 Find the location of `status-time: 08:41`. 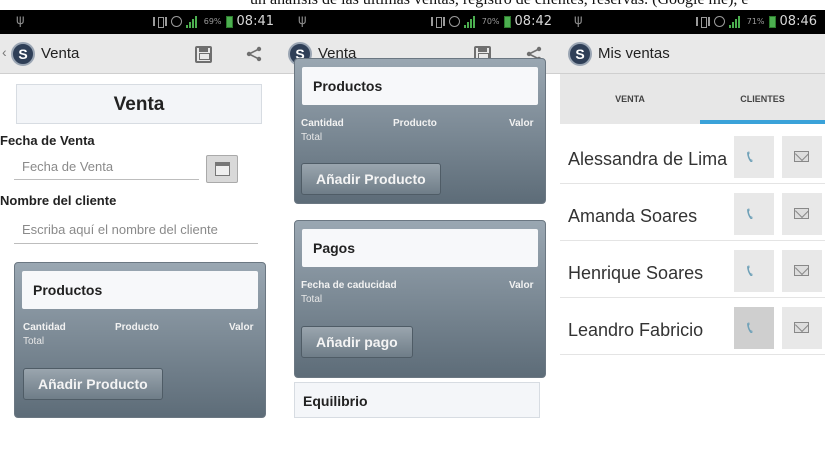

status-time: 08:41 is located at coordinates (255, 21).